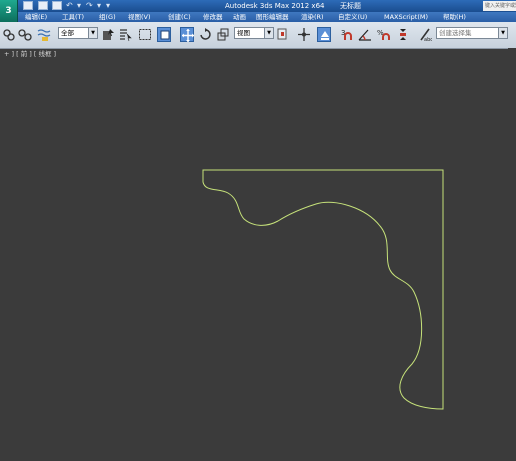 The image size is (516, 461). Describe the element at coordinates (108, 5) in the screenshot. I see `customize-quick-access-icon: ▾` at that location.